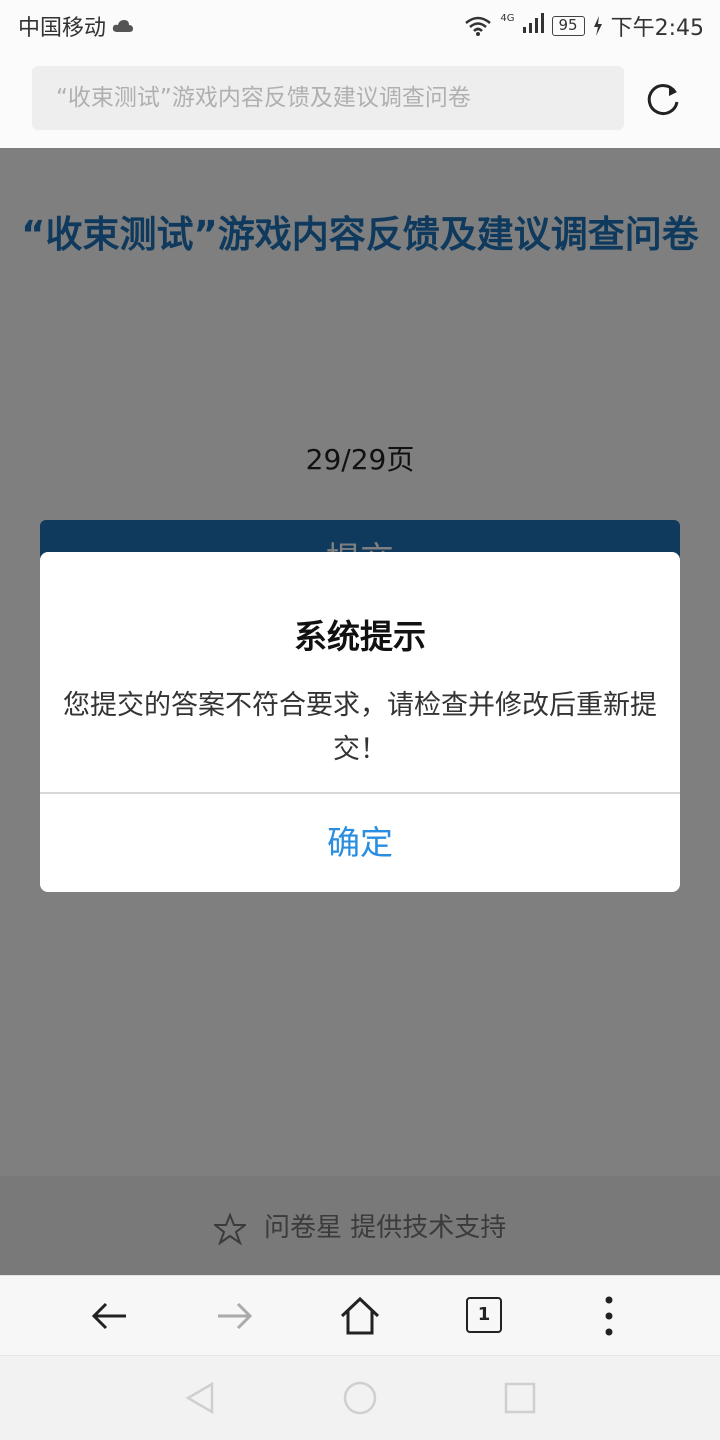  I want to click on status-left: 中国移动, so click(76, 26).